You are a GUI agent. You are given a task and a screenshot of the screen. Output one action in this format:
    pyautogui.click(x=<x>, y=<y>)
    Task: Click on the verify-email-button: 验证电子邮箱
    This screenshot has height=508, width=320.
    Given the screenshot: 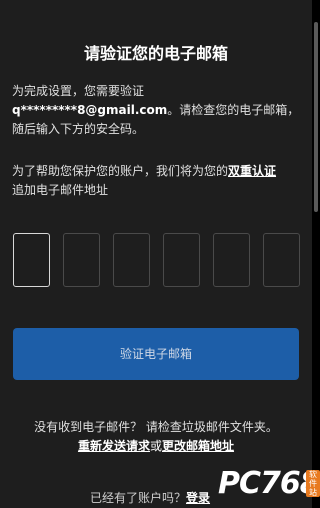 What is the action you would take?
    pyautogui.click(x=156, y=354)
    